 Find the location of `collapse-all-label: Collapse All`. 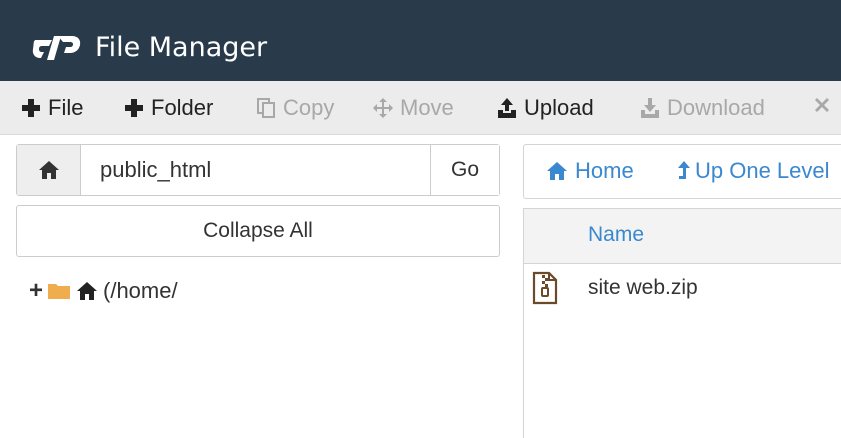

collapse-all-label: Collapse All is located at coordinates (258, 230).